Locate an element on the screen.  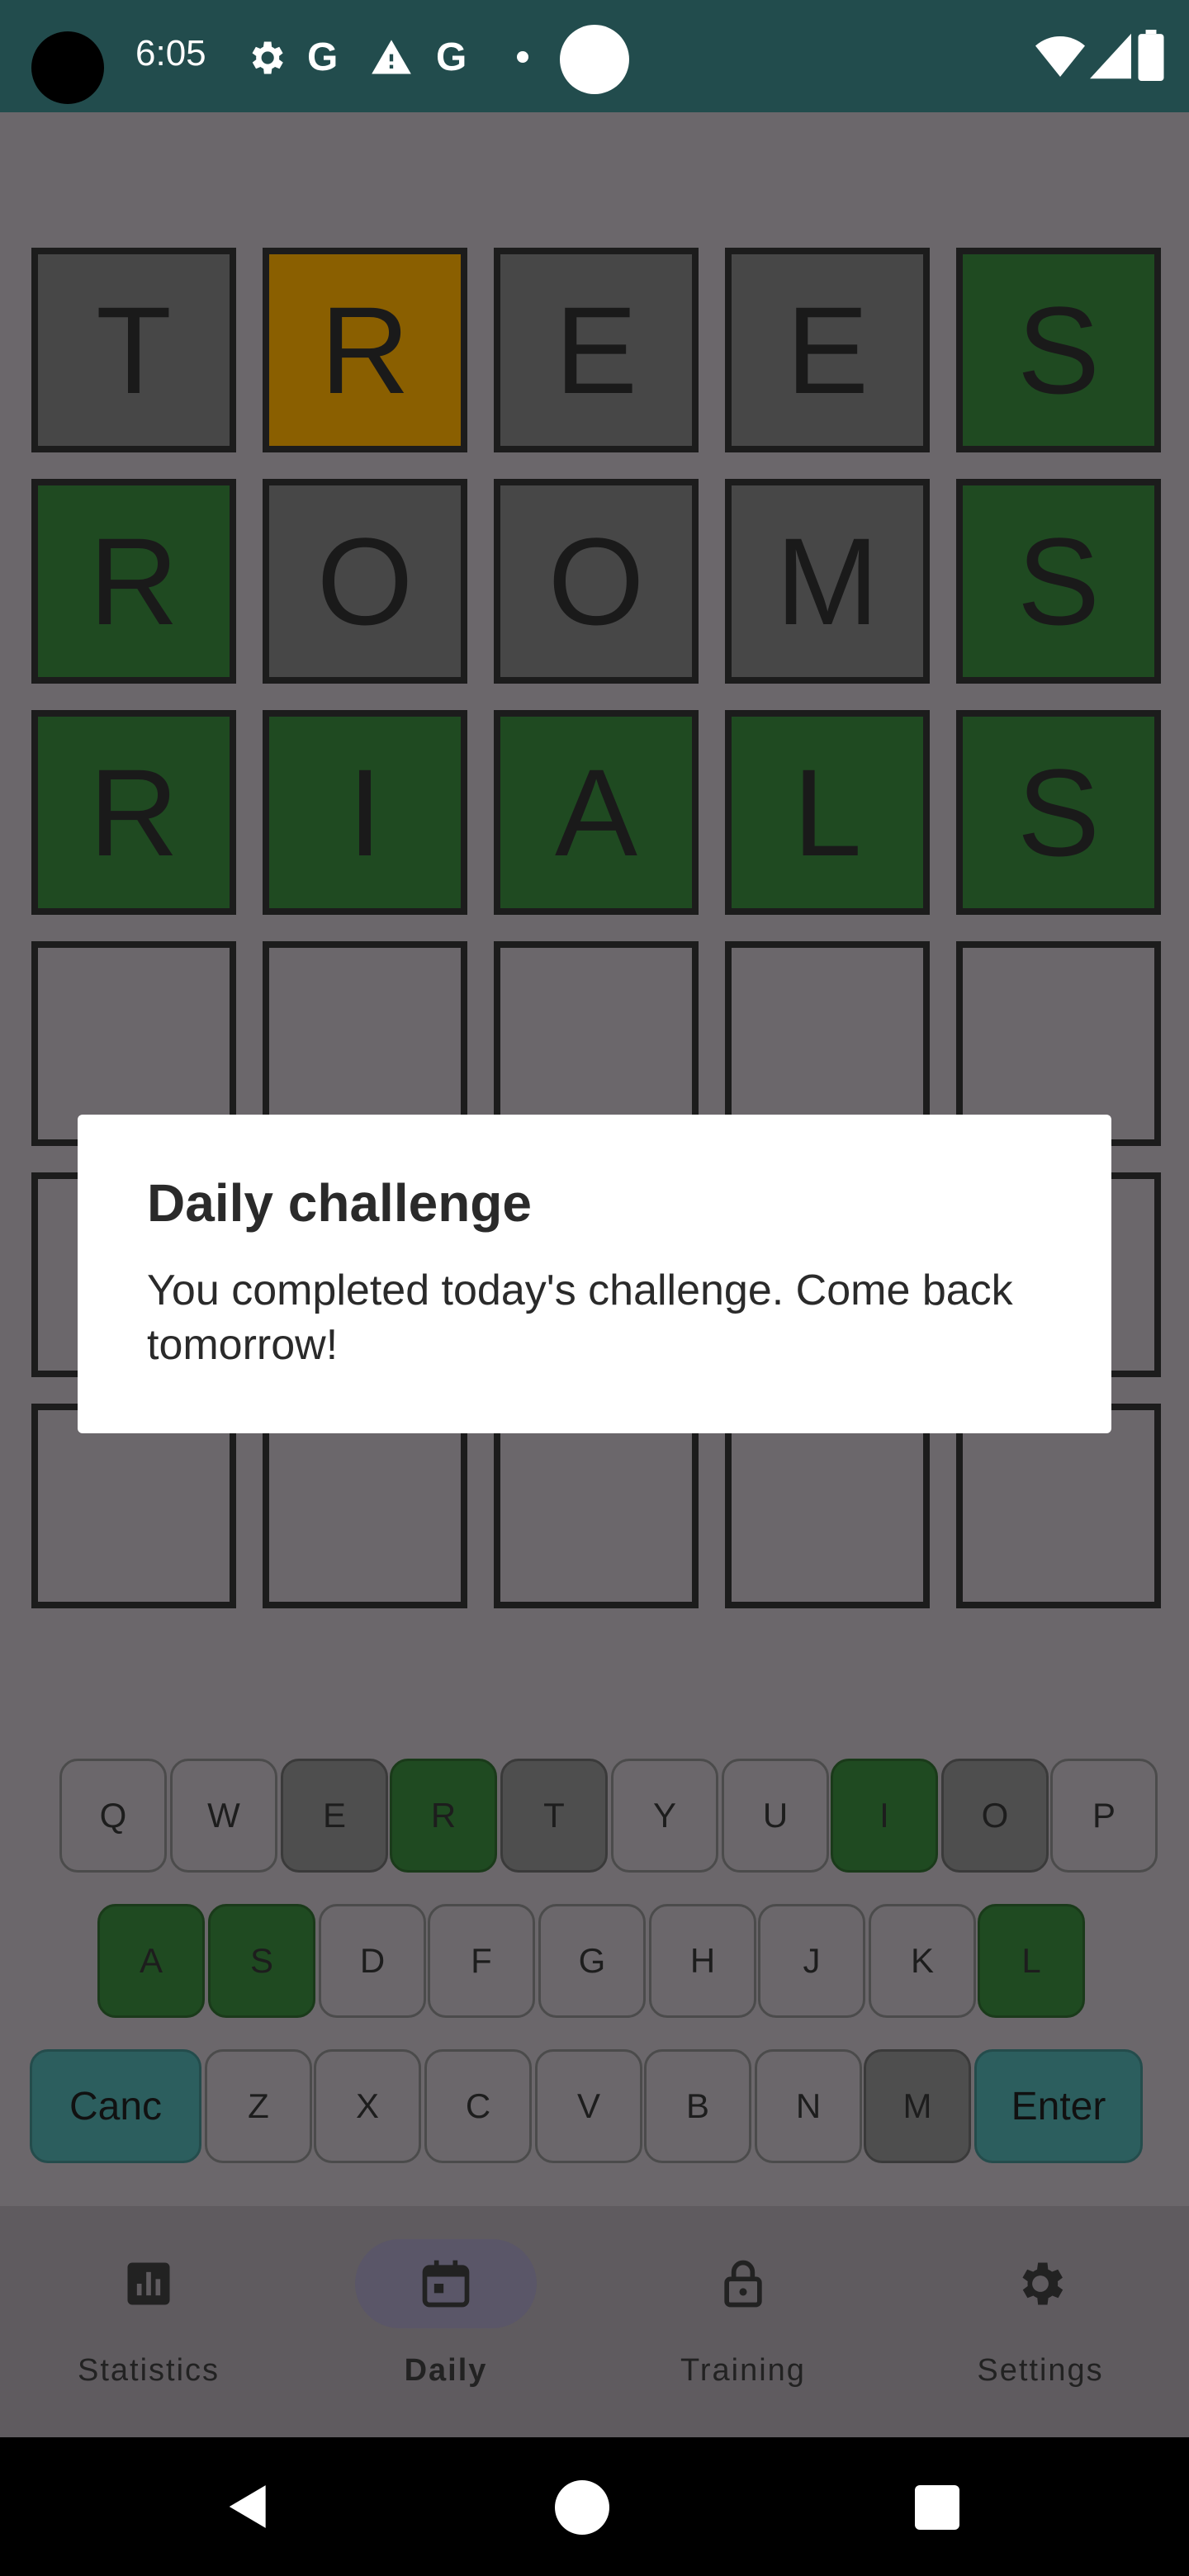
circle-icon is located at coordinates (594, 59).